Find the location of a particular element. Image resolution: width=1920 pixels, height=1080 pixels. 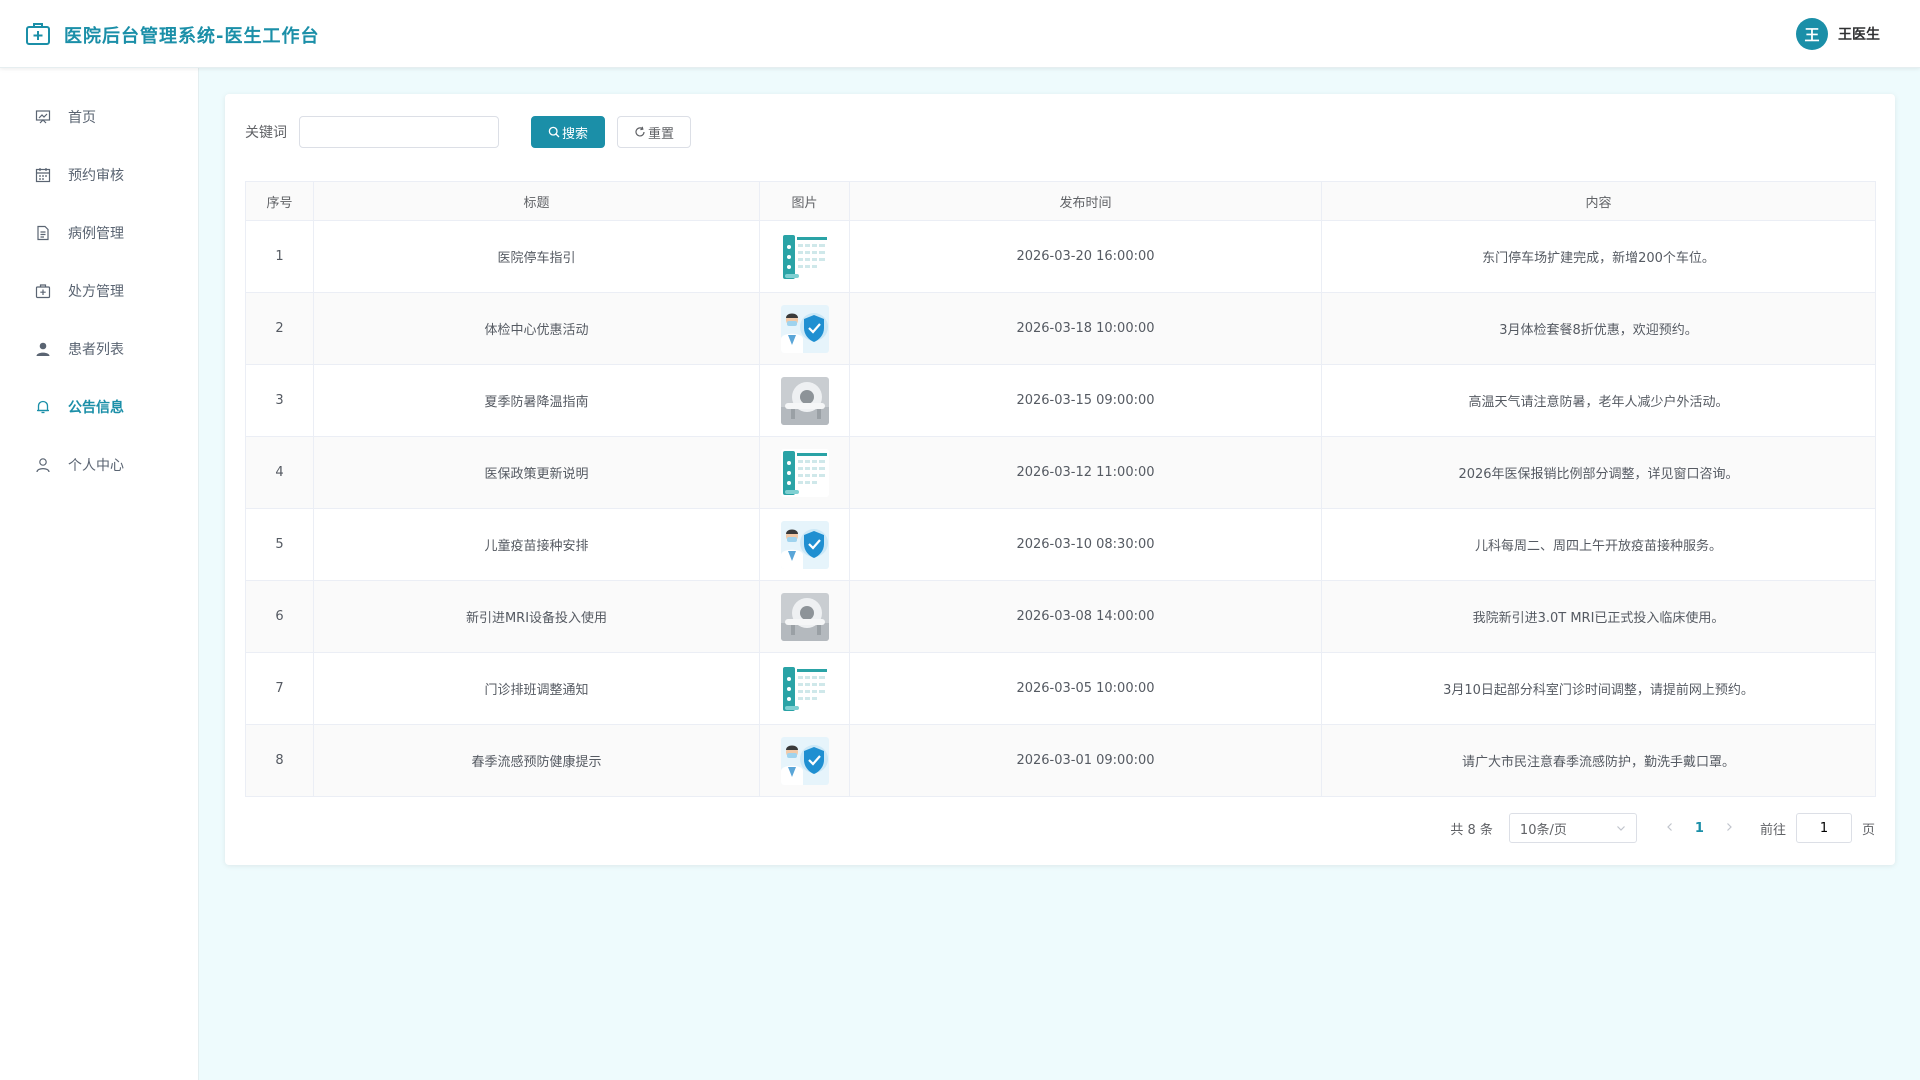

reset-button-label: 重置 is located at coordinates (660, 134).